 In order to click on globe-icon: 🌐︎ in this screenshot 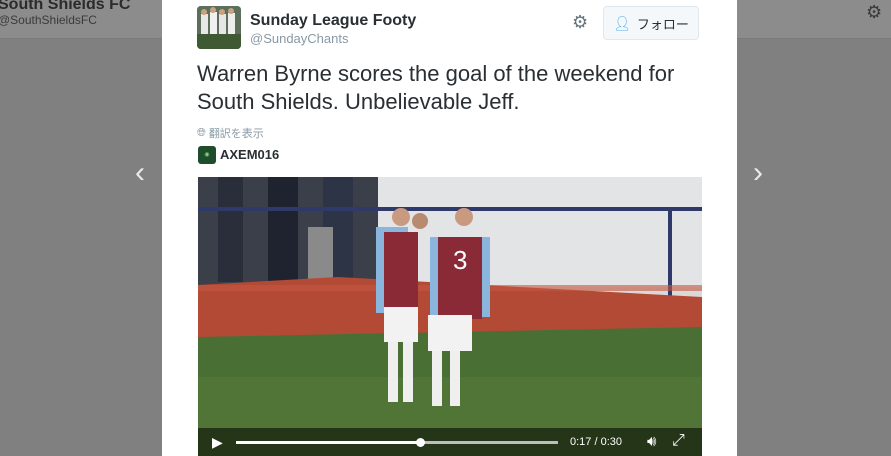, I will do `click(201, 132)`.